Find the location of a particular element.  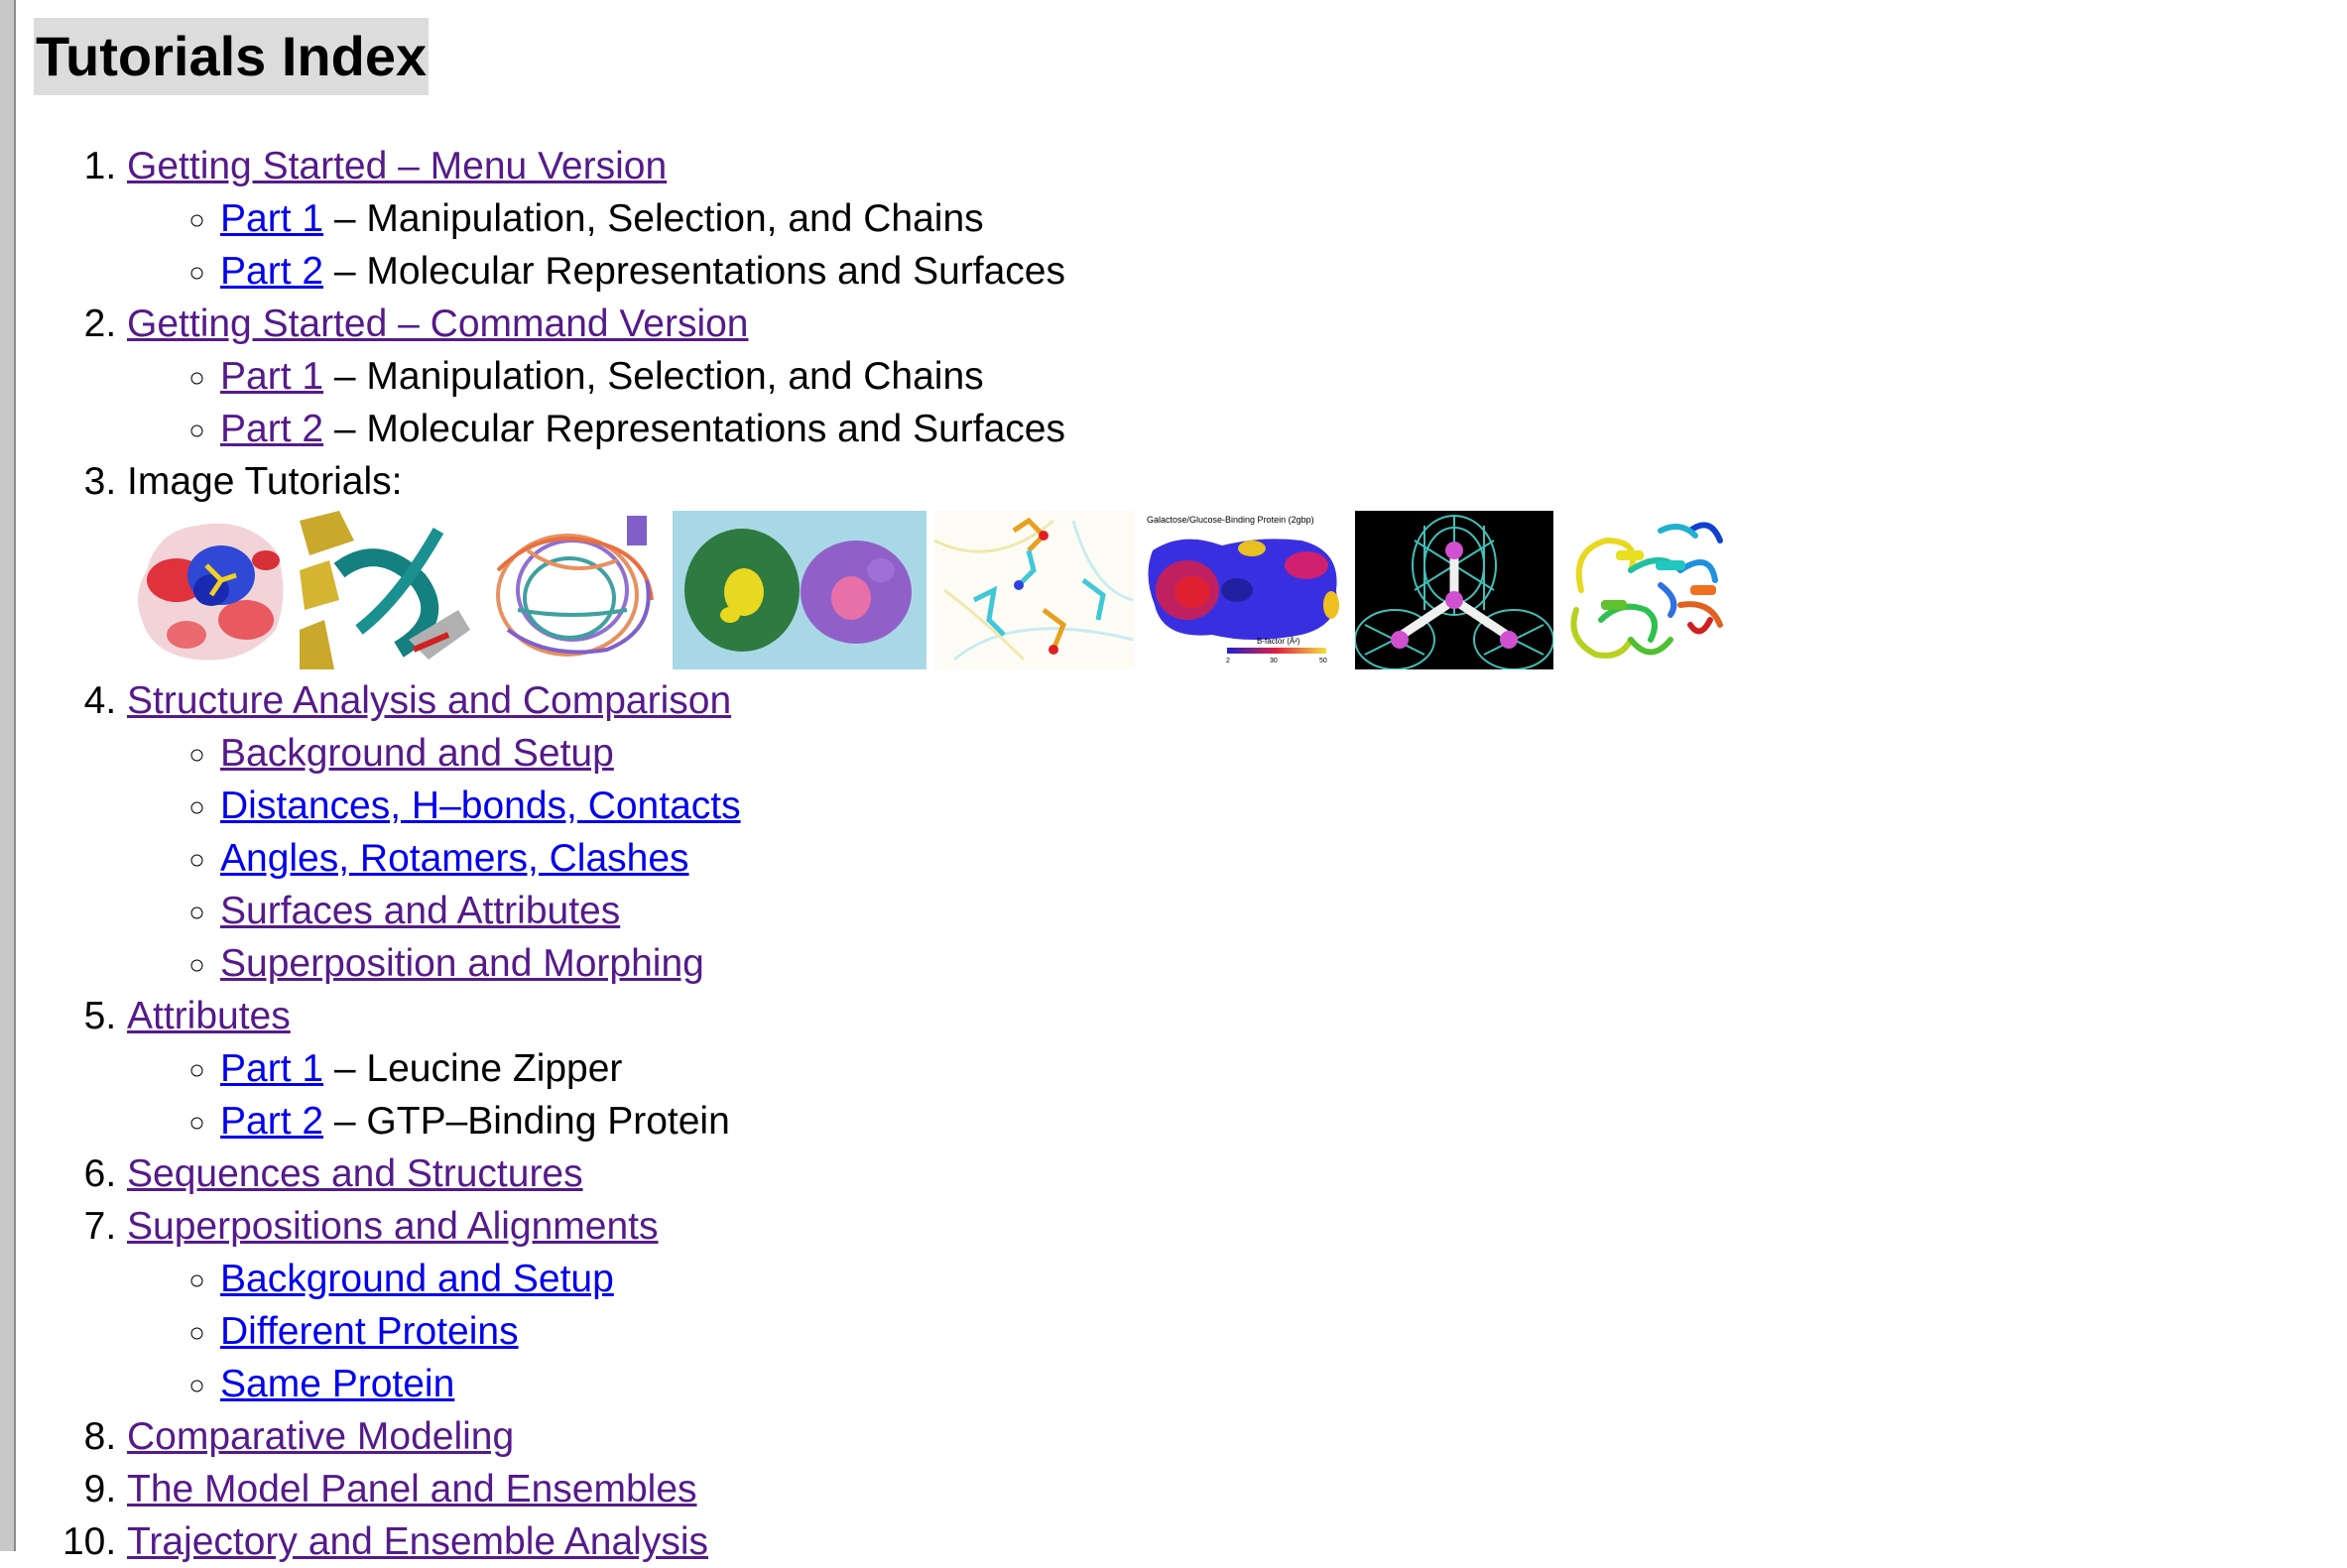

link-menu-part-2: Part 2 is located at coordinates (271, 271).